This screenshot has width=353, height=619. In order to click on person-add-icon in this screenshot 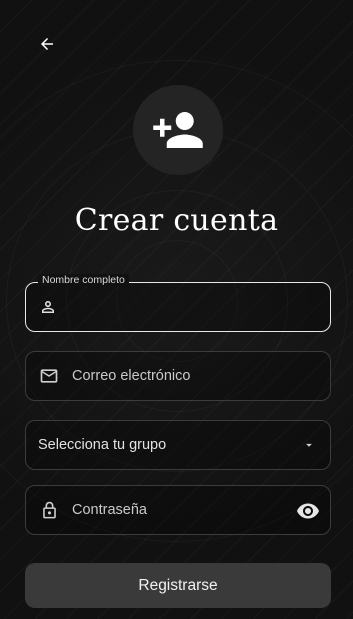, I will do `click(178, 130)`.